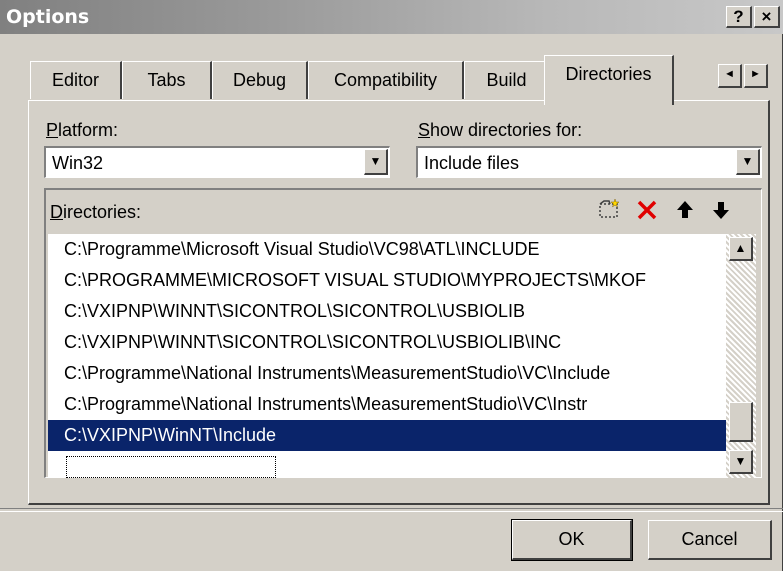 This screenshot has height=571, width=783. What do you see at coordinates (217, 162) in the screenshot?
I see `platform-select: Win32 ▼` at bounding box center [217, 162].